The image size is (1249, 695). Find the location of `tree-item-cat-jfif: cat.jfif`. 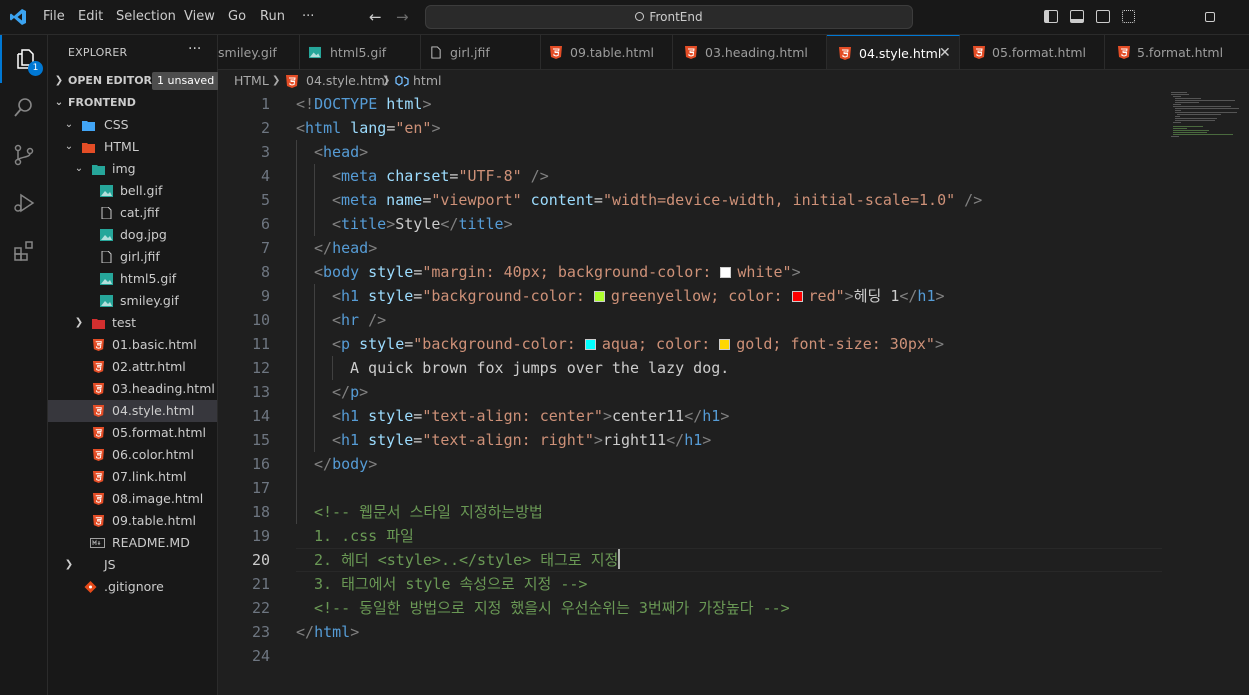

tree-item-cat-jfif: cat.jfif is located at coordinates (132, 213).